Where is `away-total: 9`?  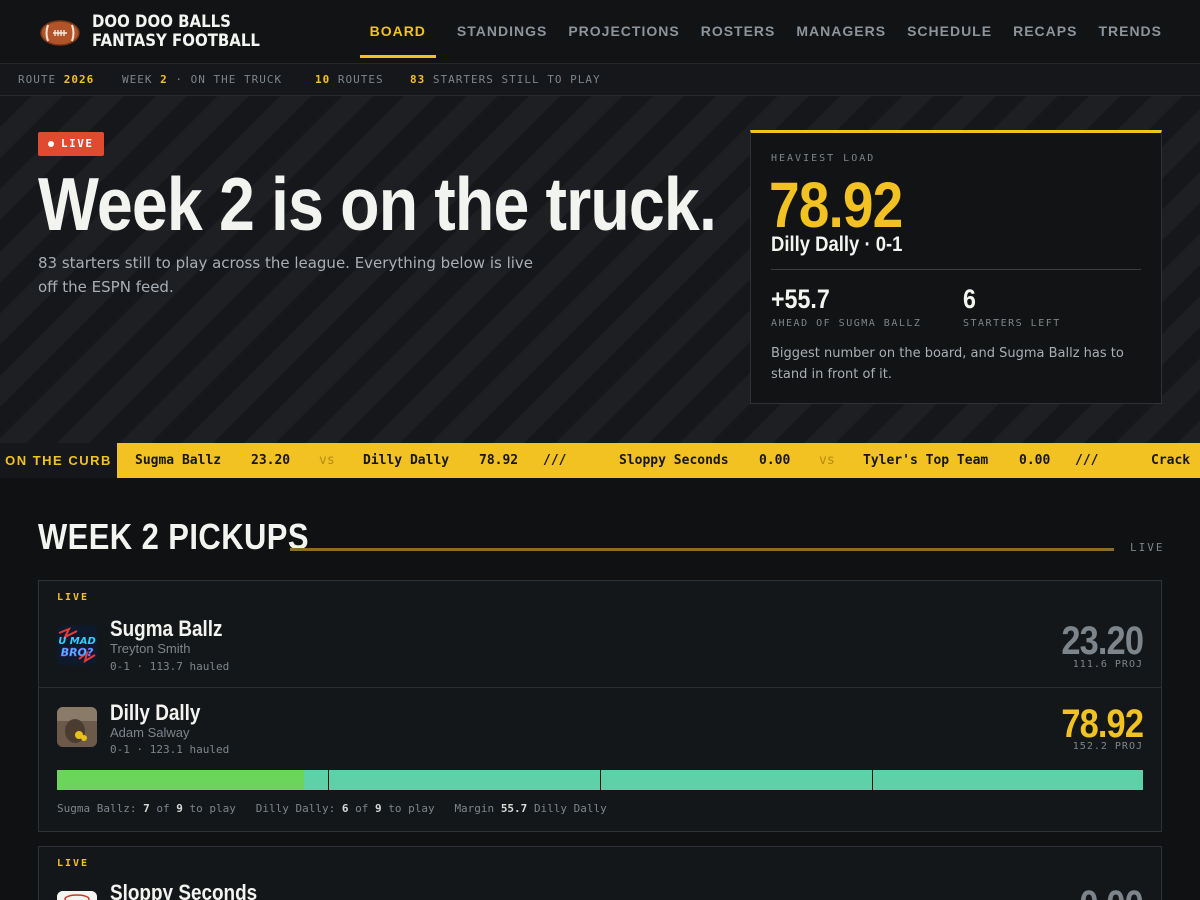
away-total: 9 is located at coordinates (378, 808).